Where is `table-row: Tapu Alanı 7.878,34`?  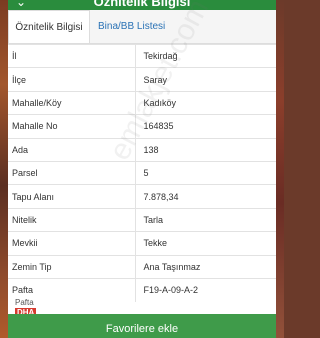
table-row: Tapu Alanı 7.878,34 is located at coordinates (142, 196).